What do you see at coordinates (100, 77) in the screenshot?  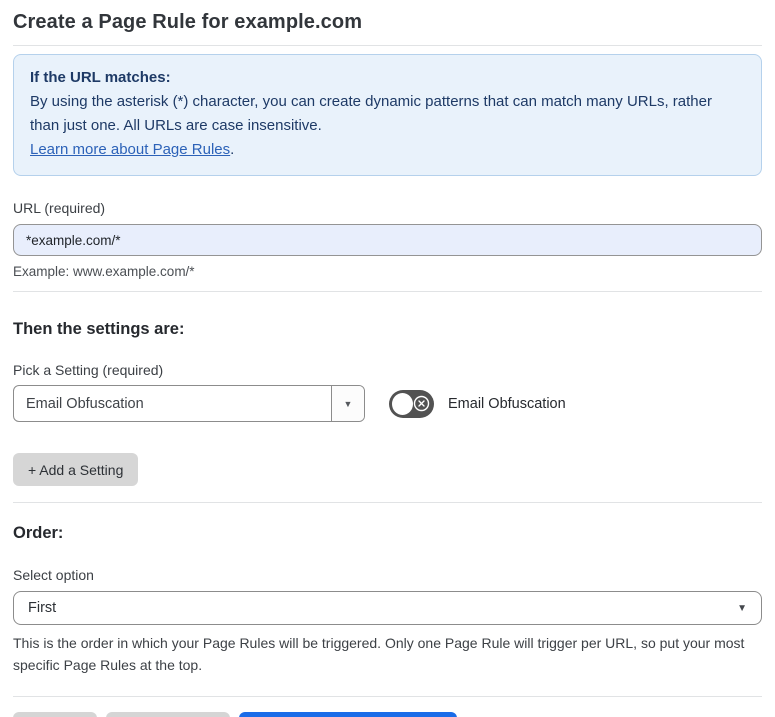 I see `info-box-heading: If the URL matches:` at bounding box center [100, 77].